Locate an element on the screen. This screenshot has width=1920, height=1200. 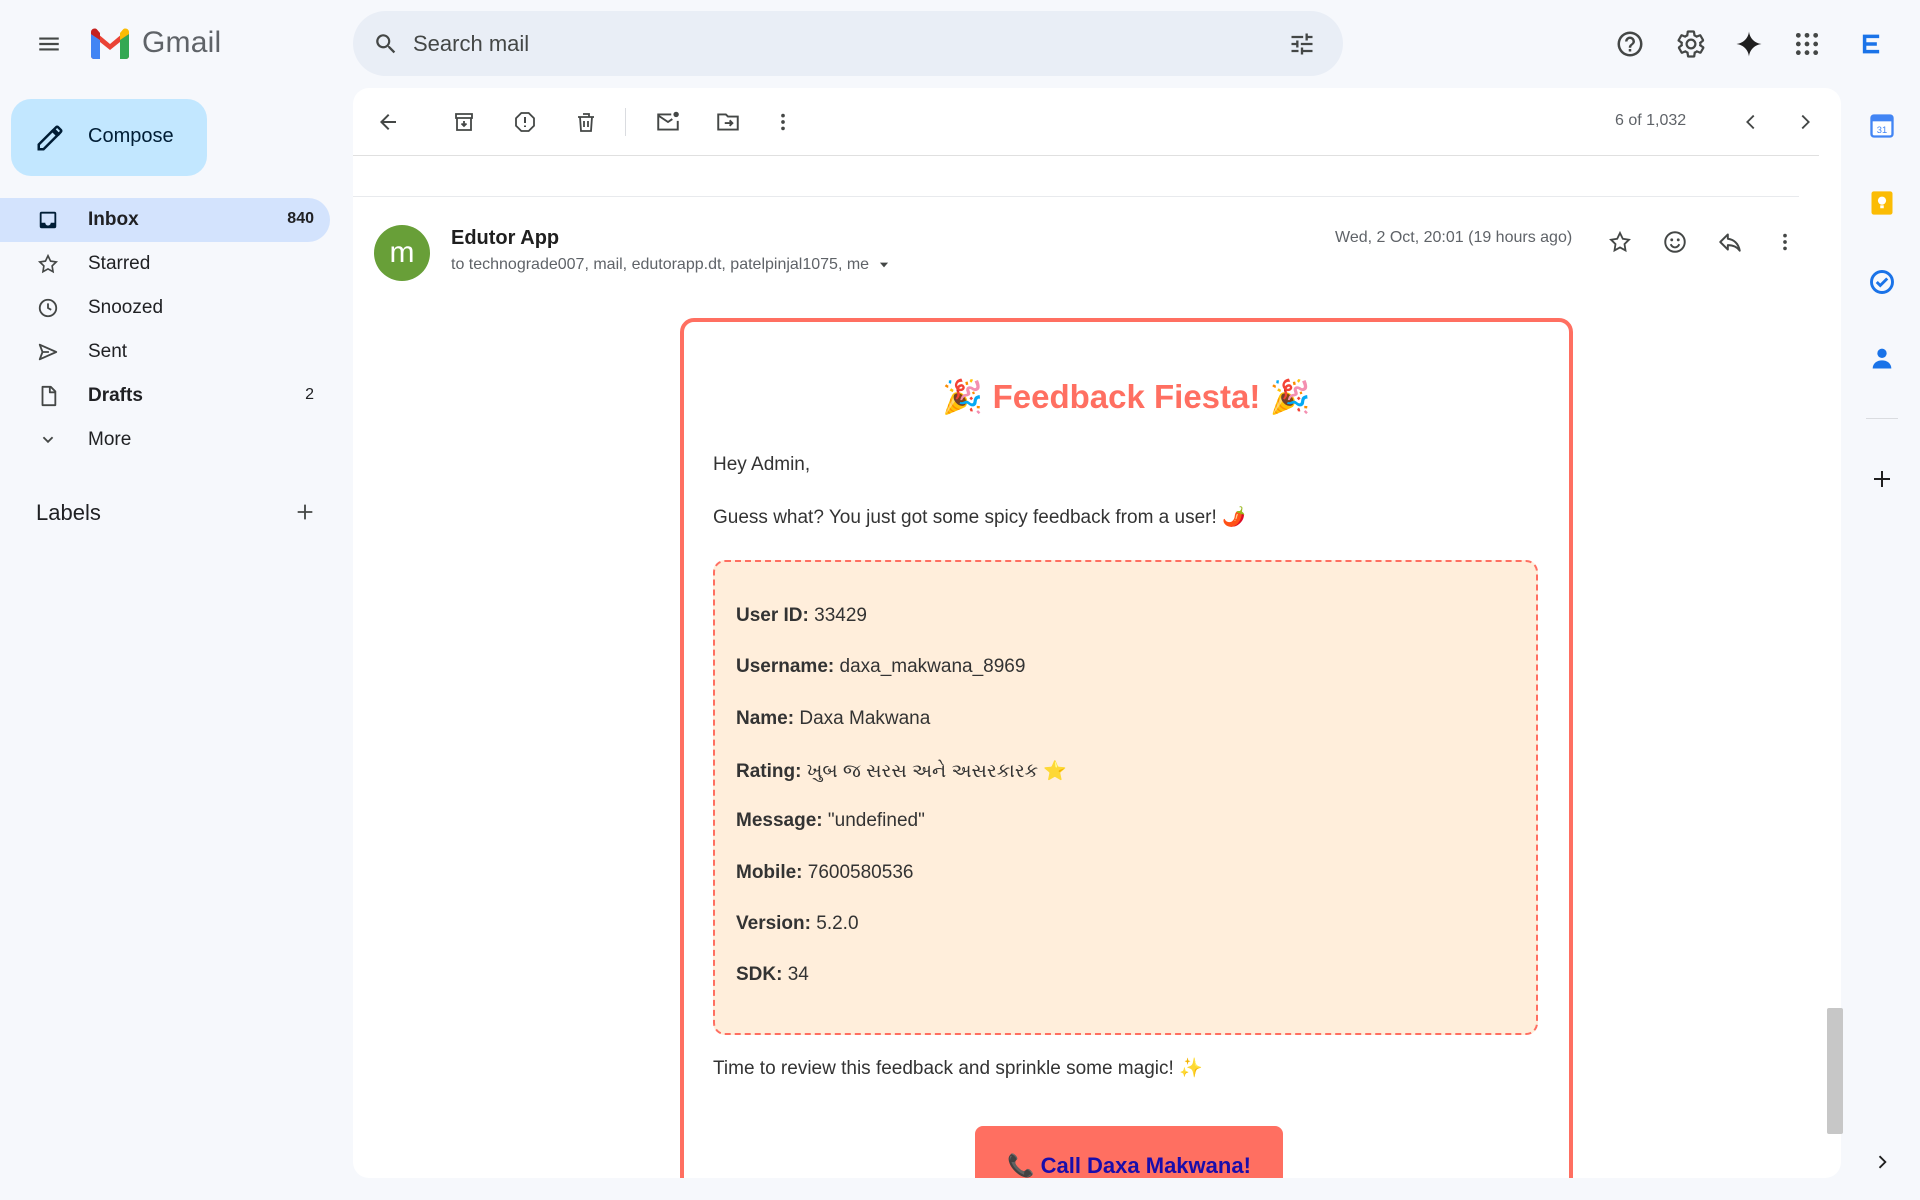
field-rating: Rating: ખુબ જ સરસ અને અસરકારક ⭐ is located at coordinates (901, 771).